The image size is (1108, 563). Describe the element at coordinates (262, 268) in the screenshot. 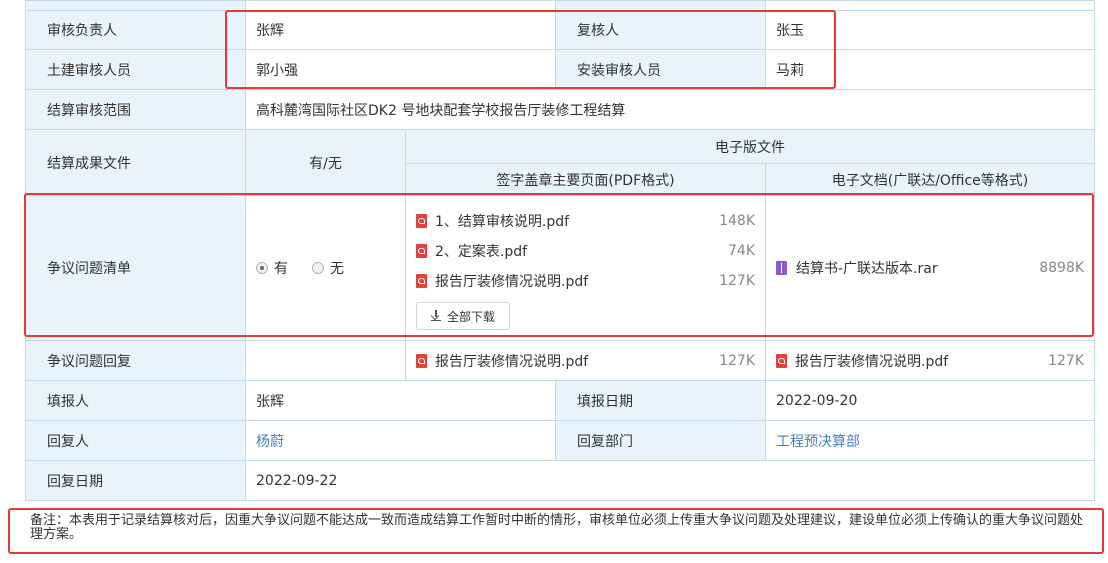

I see `radio-yes` at that location.